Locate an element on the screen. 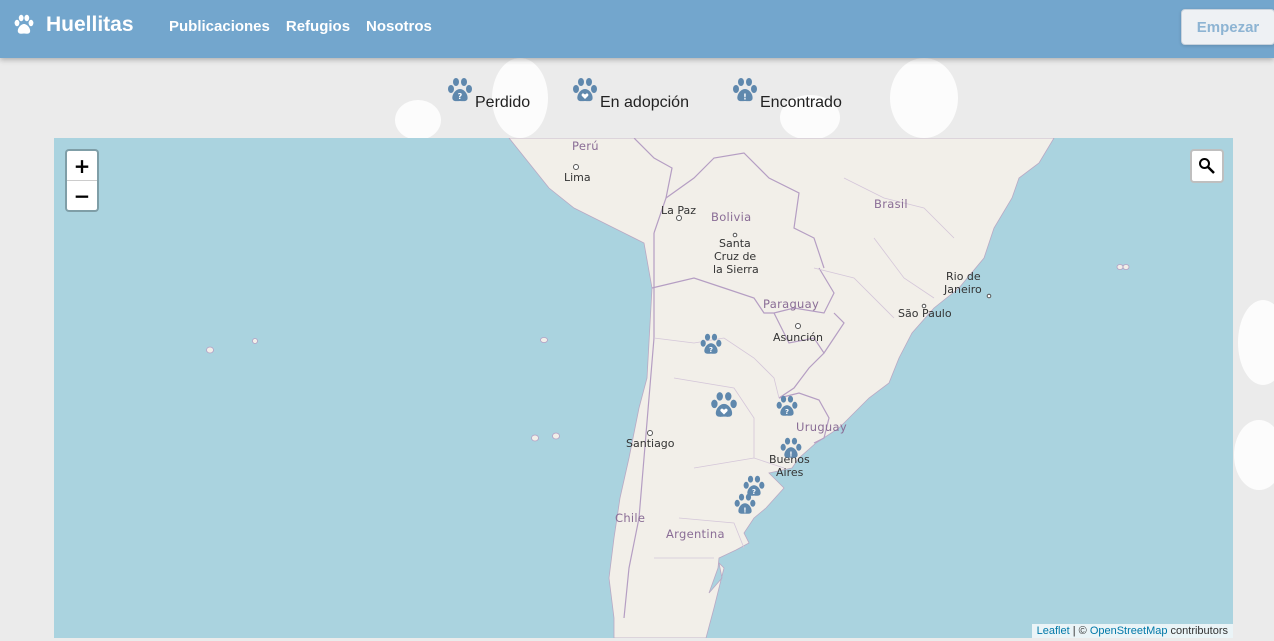 The height and width of the screenshot is (641, 1274). map-label-lima: Lima is located at coordinates (577, 177).